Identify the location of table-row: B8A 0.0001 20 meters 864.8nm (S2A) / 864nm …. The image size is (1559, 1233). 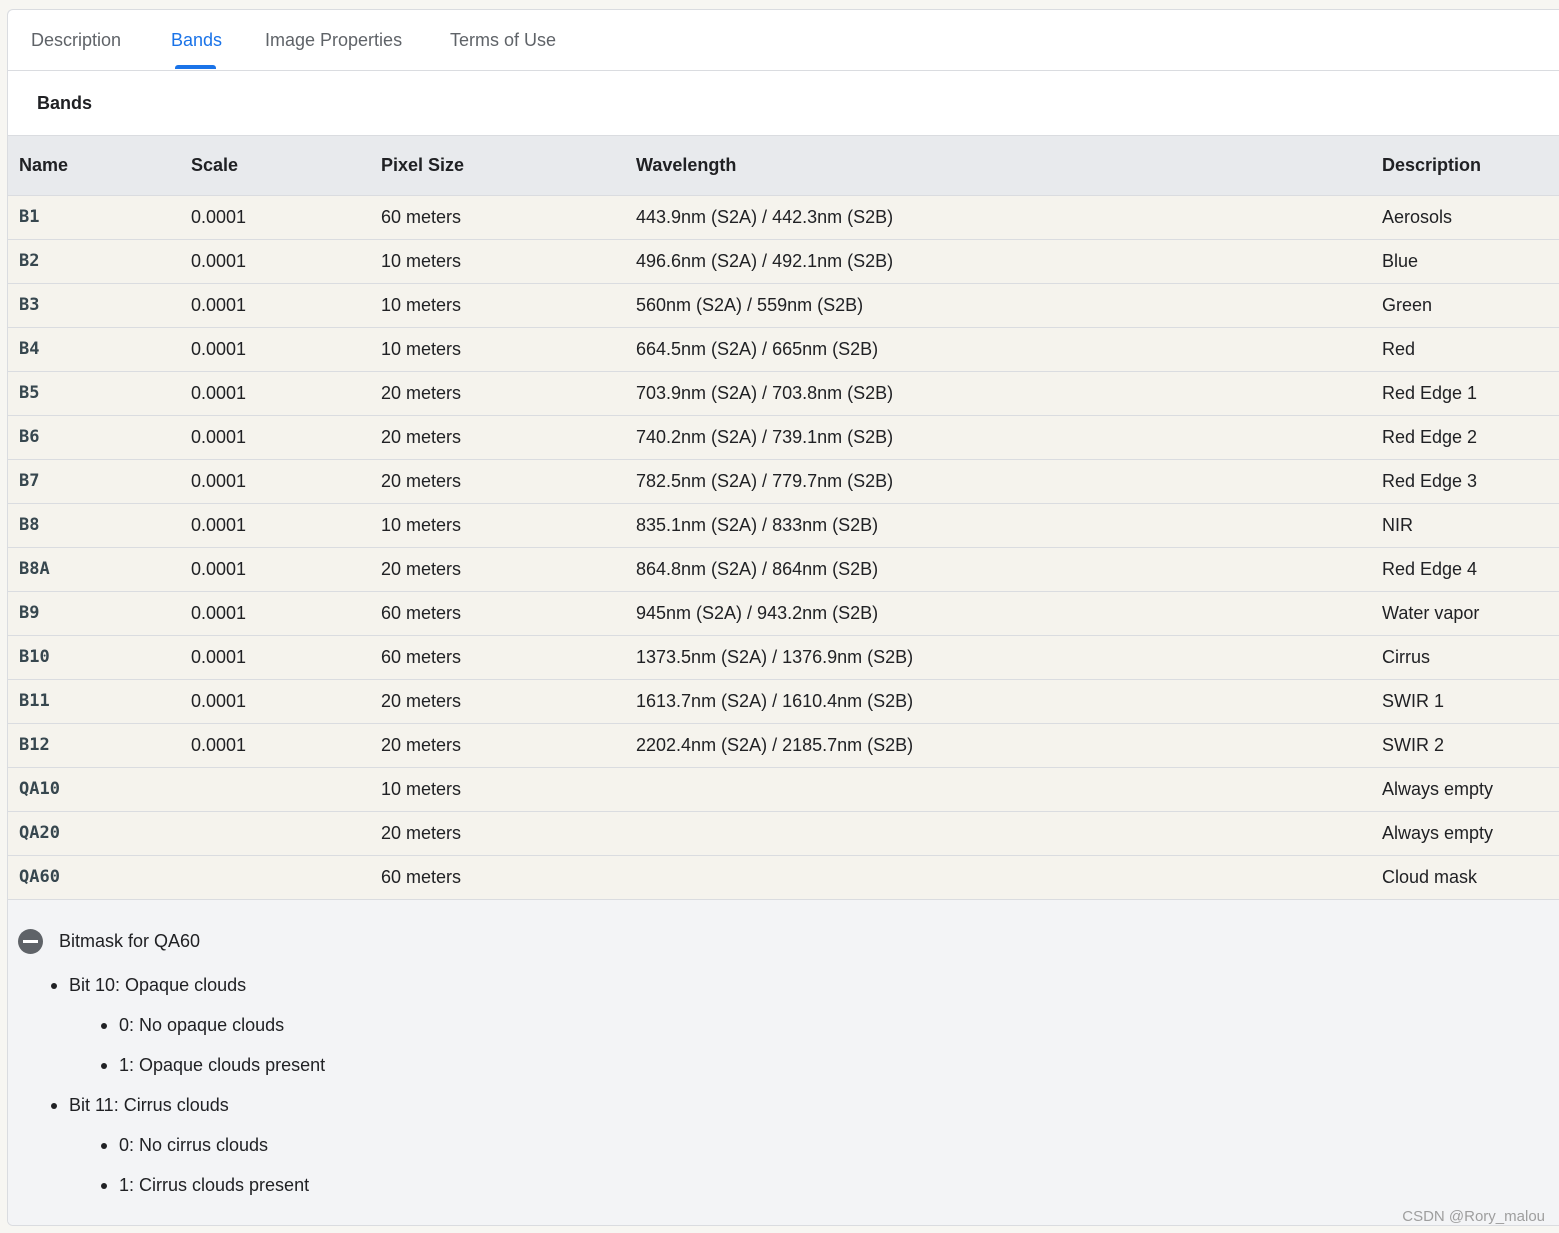
(783, 569).